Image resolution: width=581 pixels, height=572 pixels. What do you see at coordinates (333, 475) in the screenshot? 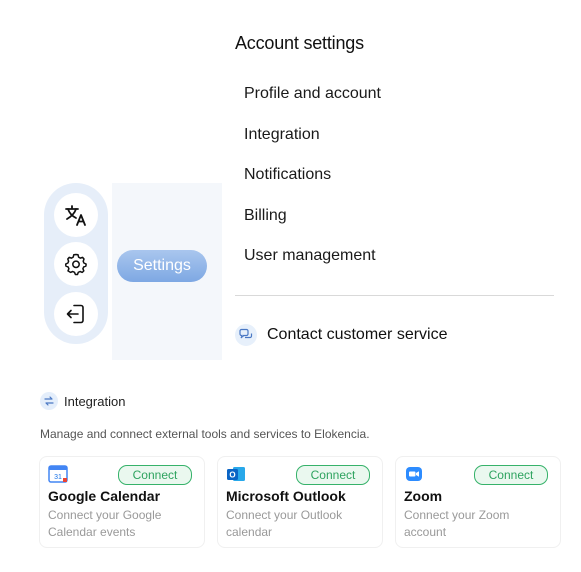
I see `connect-microsoft-outlook-button: Connect` at bounding box center [333, 475].